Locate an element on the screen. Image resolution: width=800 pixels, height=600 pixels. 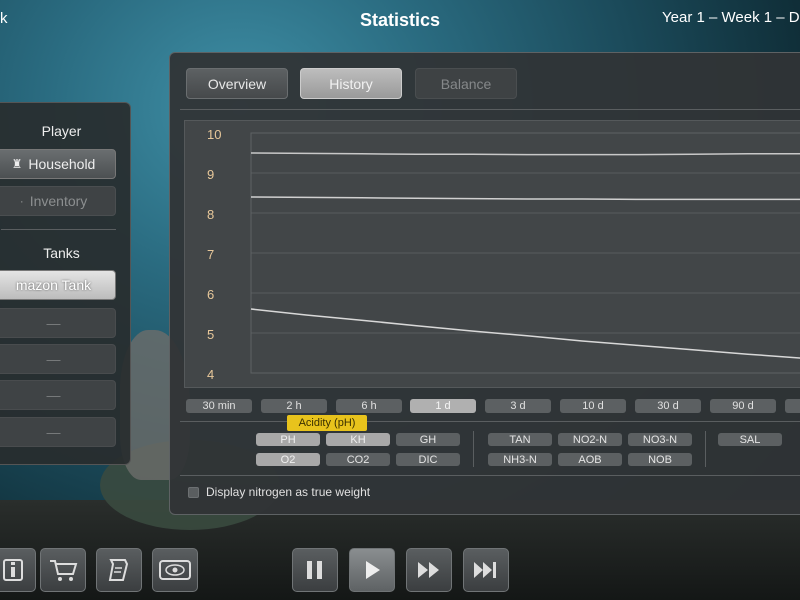
pause-icon is located at coordinates (314, 570).